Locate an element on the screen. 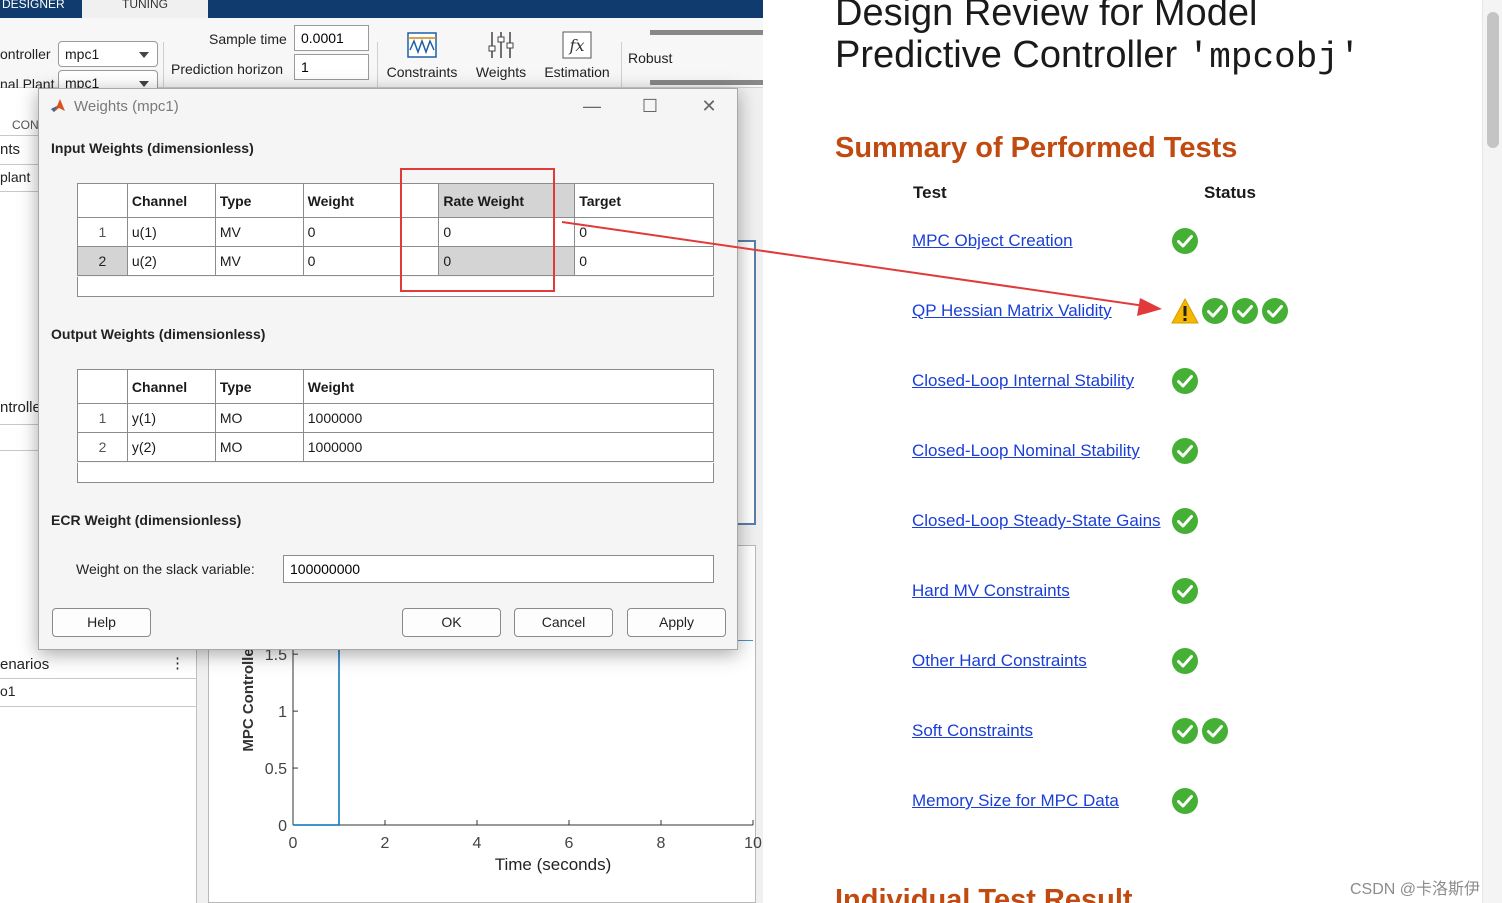 Image resolution: width=1502 pixels, height=903 pixels. table-header-row: Channel Type Weight is located at coordinates (396, 386).